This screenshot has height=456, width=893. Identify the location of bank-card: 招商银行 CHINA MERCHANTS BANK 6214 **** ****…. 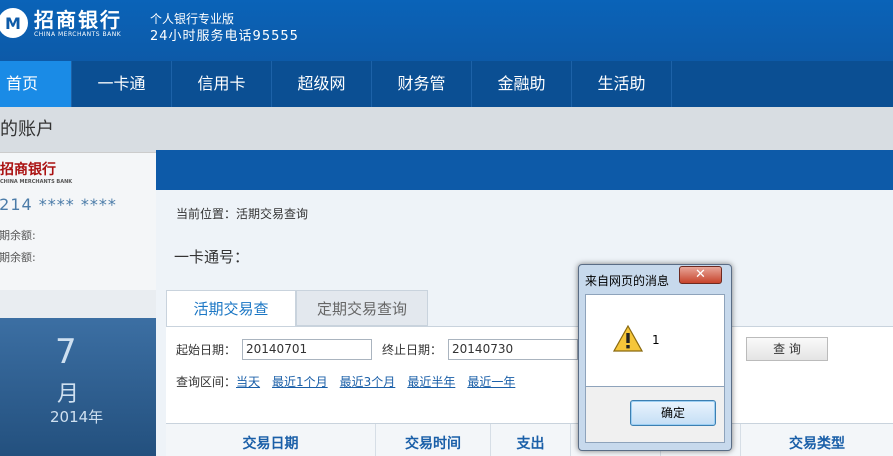
(78, 221).